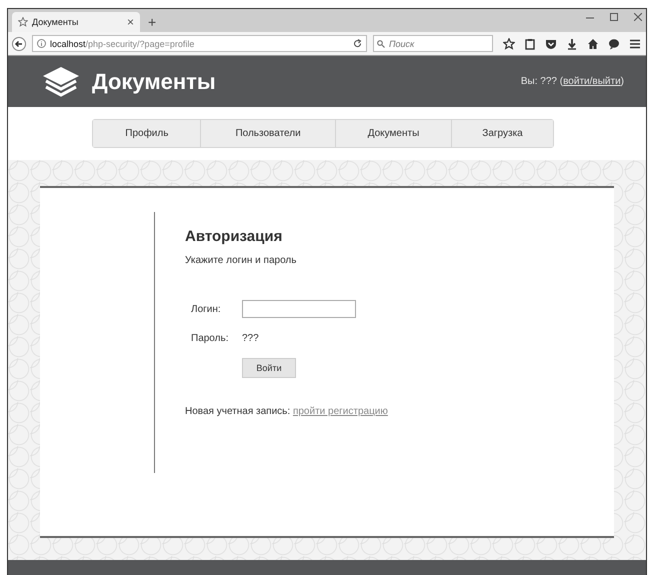 This screenshot has height=575, width=651. What do you see at coordinates (502, 133) in the screenshot?
I see `nav-tab: Загрузка` at bounding box center [502, 133].